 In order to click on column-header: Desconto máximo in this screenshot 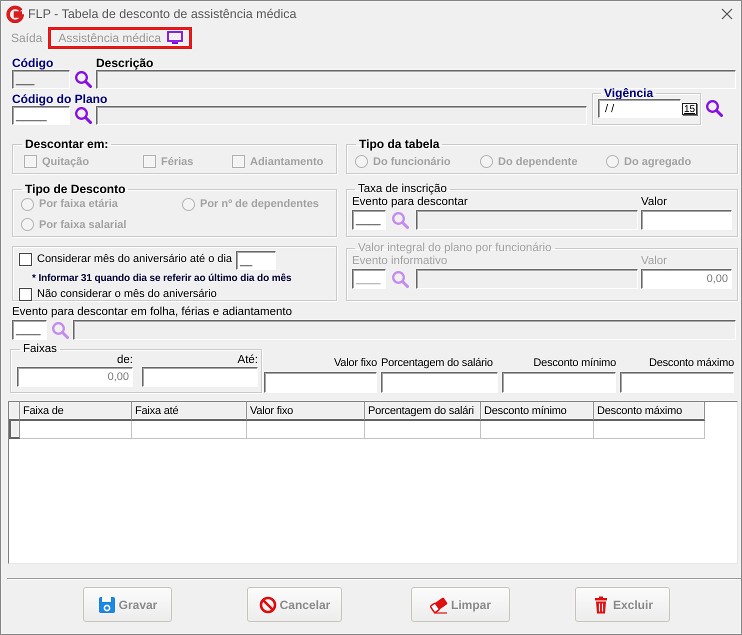, I will do `click(649, 411)`.